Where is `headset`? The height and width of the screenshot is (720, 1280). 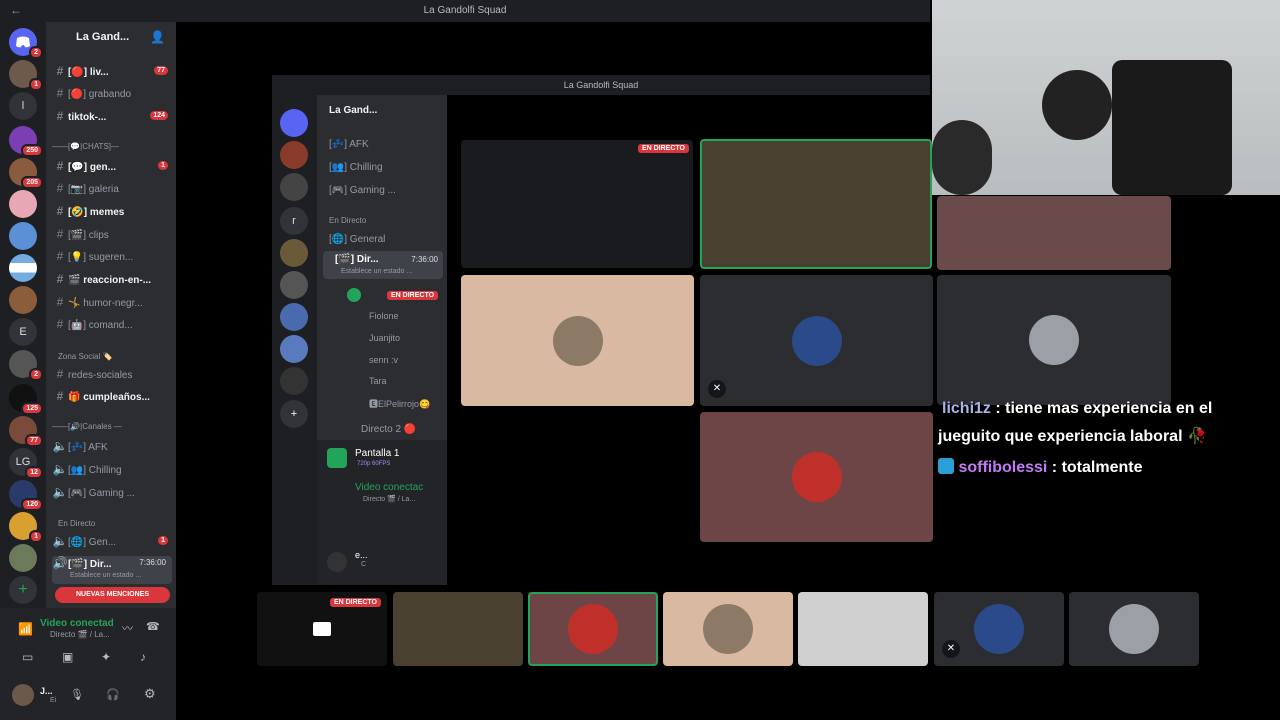 headset is located at coordinates (1077, 105).